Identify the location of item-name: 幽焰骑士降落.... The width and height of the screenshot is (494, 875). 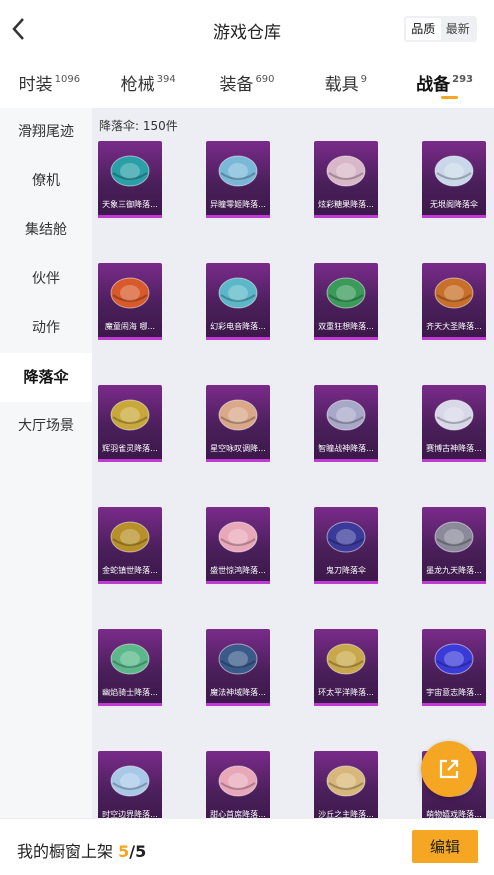
(130, 692).